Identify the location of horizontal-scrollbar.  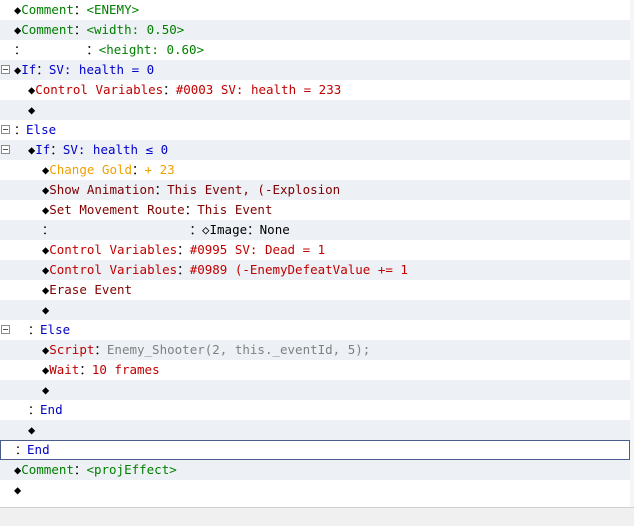
(317, 516).